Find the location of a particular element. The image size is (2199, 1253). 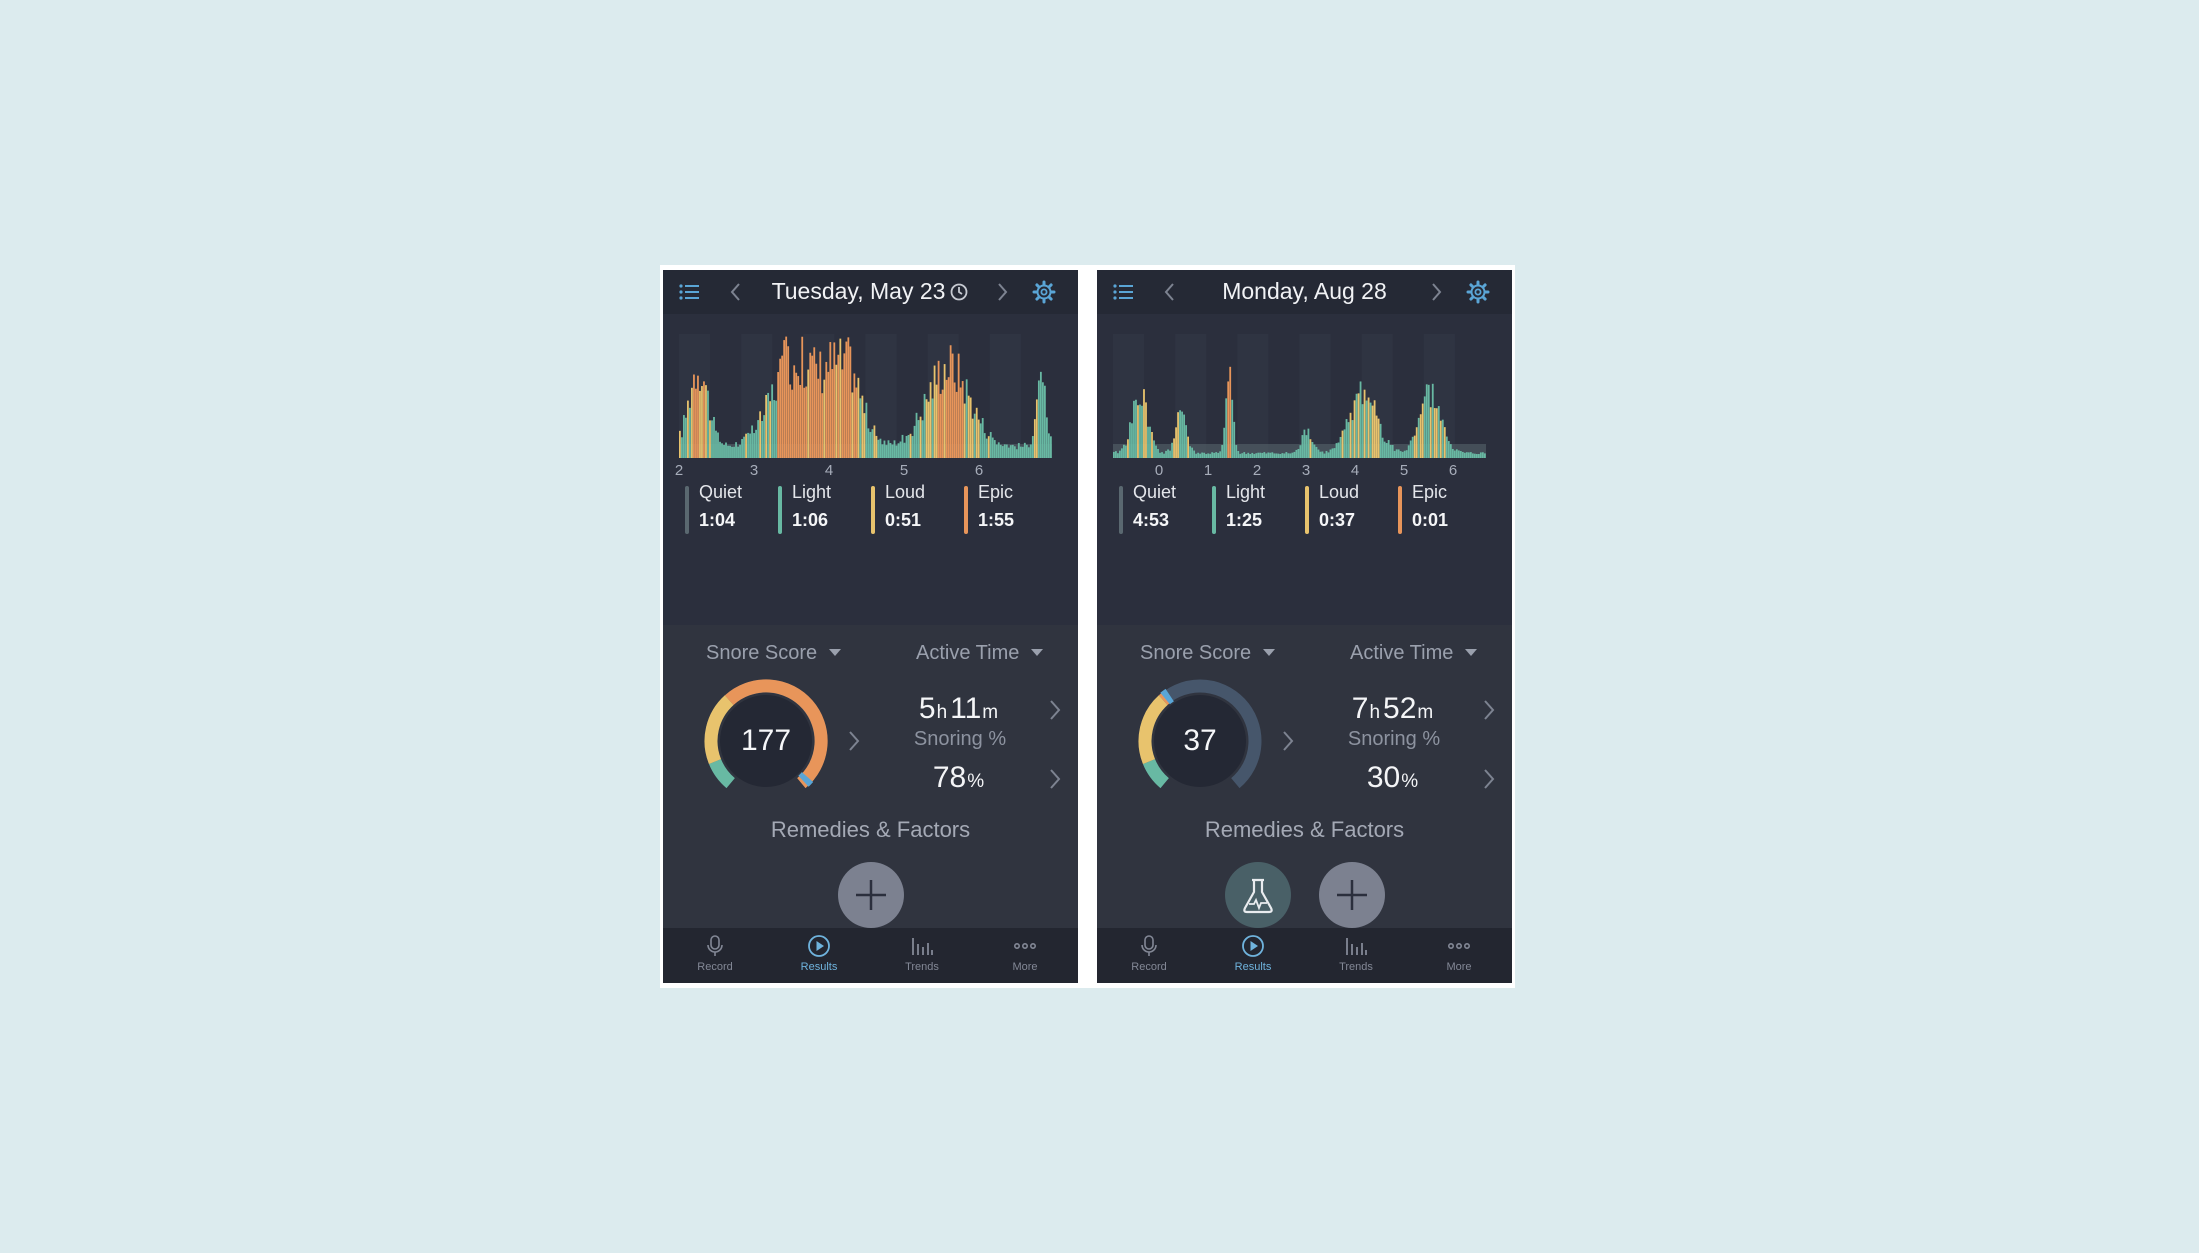

date-title: Monday, Aug 28 is located at coordinates (1304, 291).